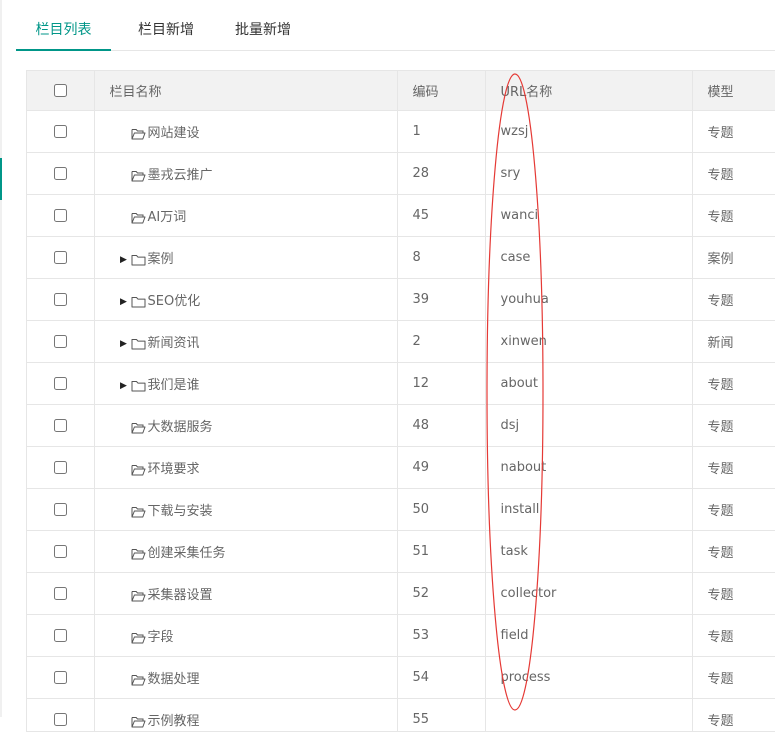 The image size is (775, 732). What do you see at coordinates (395, 25) in the screenshot?
I see `tab-bar: 栏目列表 栏目新增 批量新增` at bounding box center [395, 25].